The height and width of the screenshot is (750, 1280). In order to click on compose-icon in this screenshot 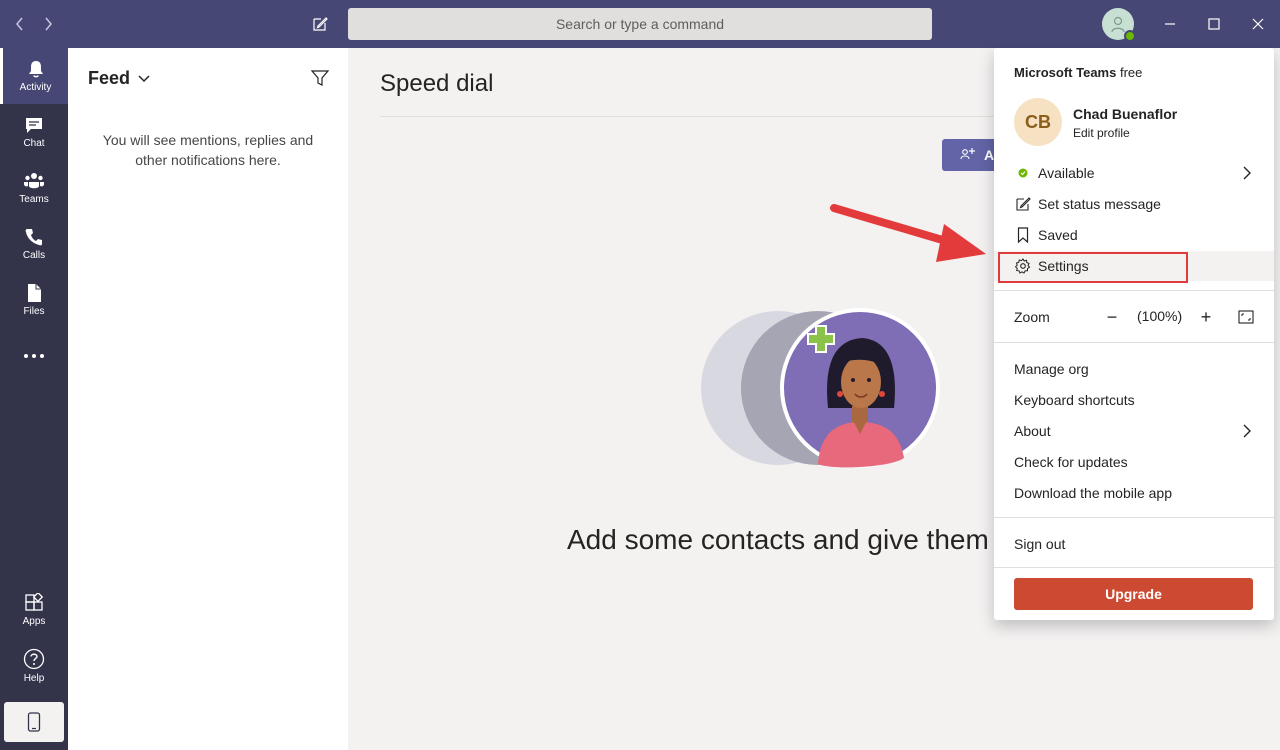, I will do `click(320, 24)`.